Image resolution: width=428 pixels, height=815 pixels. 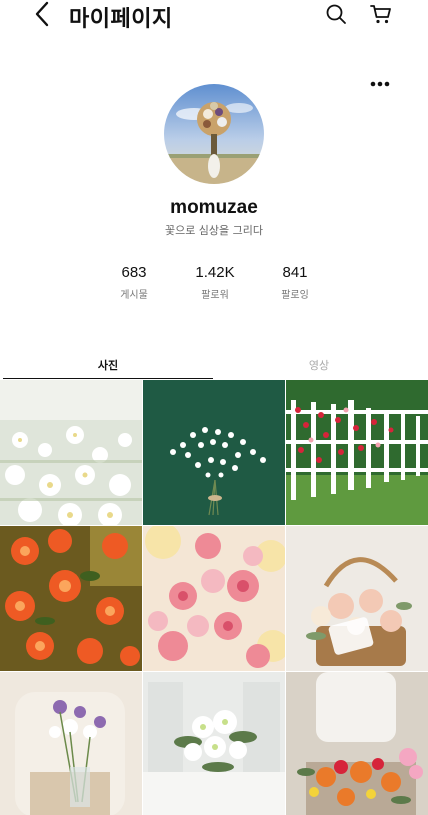 I want to click on photo-rose-fence, so click(x=357, y=452).